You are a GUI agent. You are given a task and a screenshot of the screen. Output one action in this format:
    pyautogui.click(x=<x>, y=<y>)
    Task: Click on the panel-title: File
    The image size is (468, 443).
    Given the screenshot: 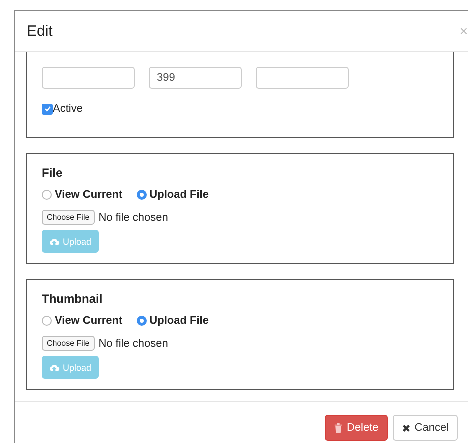 What is the action you would take?
    pyautogui.click(x=53, y=173)
    